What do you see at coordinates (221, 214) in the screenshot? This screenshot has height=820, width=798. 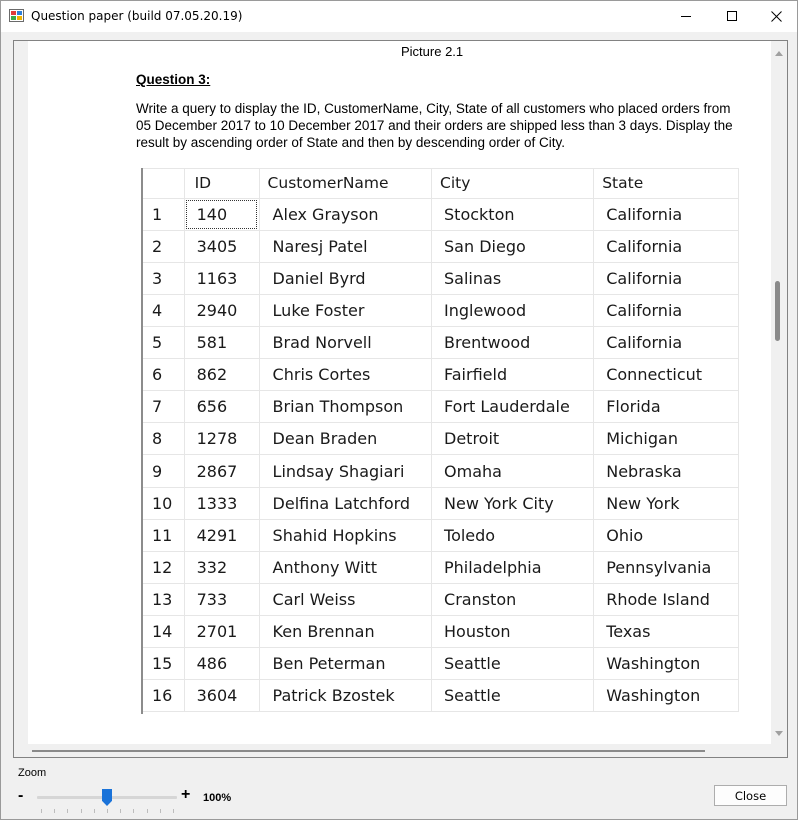 I see `id-cell: 140` at bounding box center [221, 214].